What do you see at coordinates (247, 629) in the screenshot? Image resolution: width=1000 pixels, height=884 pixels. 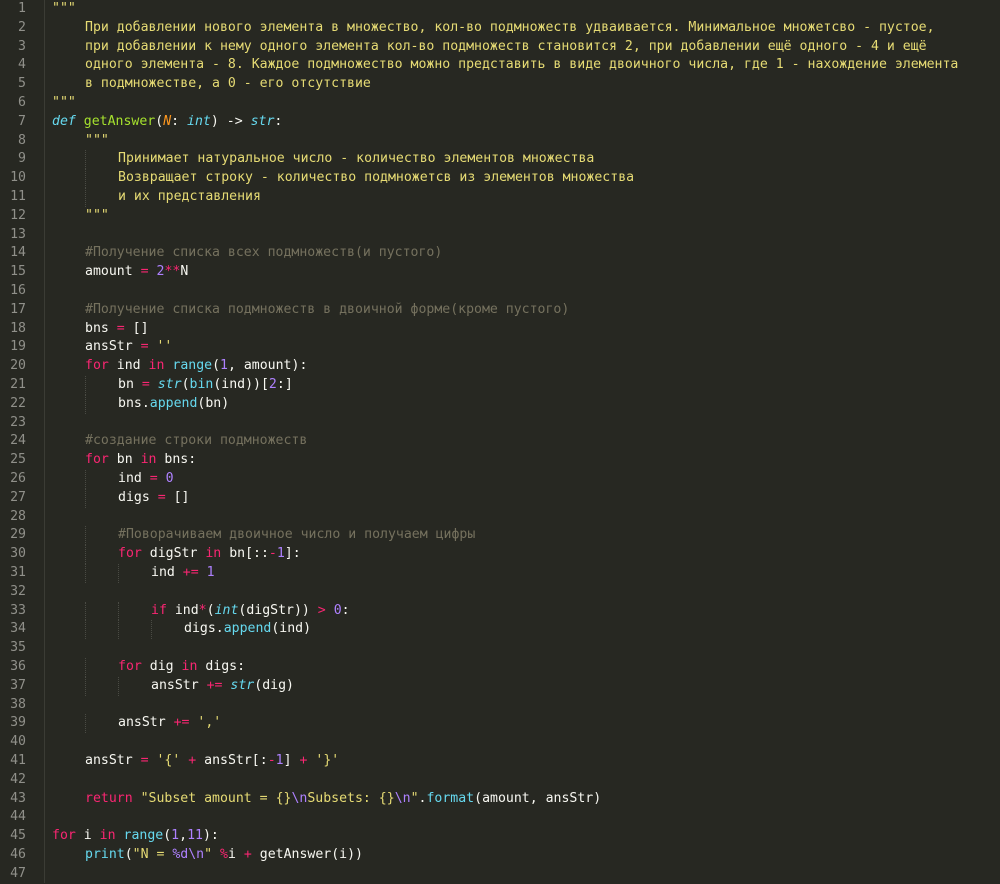 I see `code-line: digs.append(ind)` at bounding box center [247, 629].